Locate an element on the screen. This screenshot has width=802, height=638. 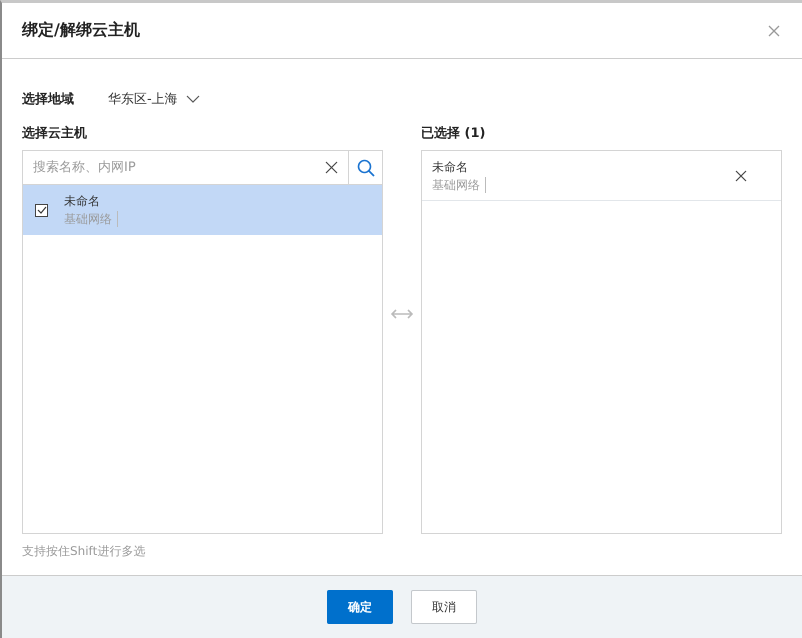
pane-label: 已选择 (1) is located at coordinates (453, 134).